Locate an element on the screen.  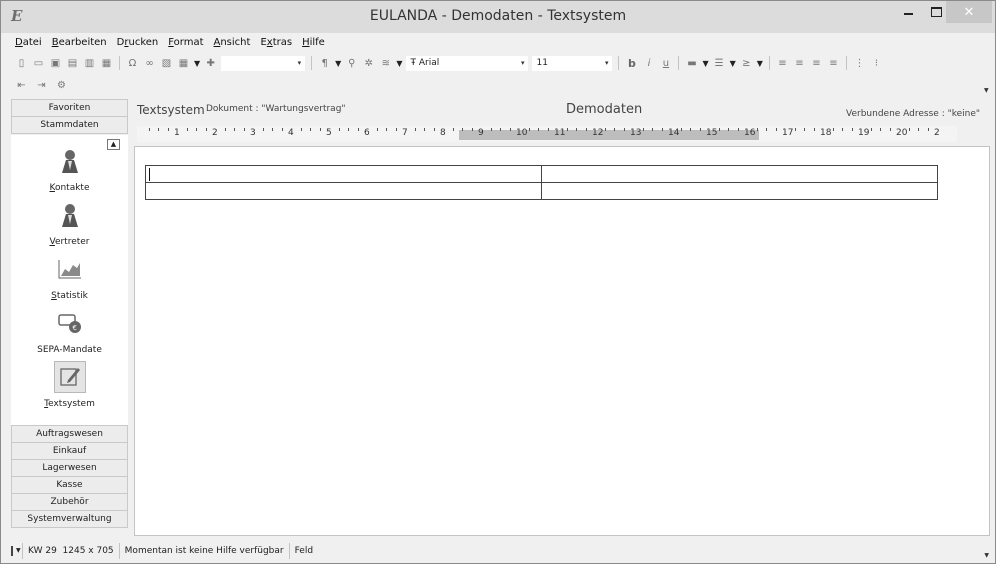
nav-header-auftragswesen: Auftragswesen is located at coordinates (69, 434).